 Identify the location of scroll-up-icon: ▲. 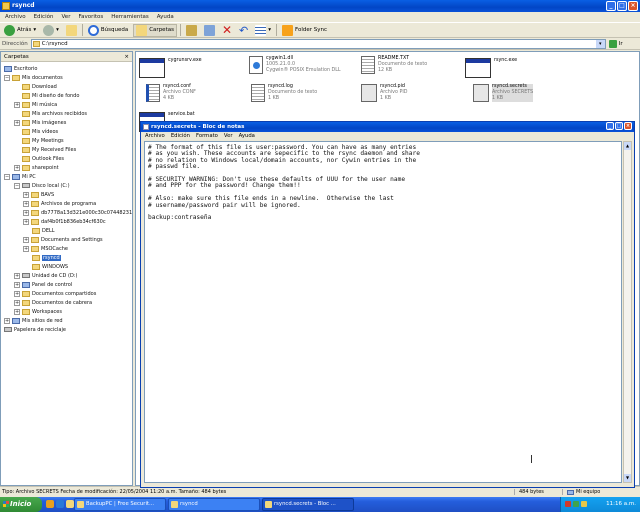
(627, 146).